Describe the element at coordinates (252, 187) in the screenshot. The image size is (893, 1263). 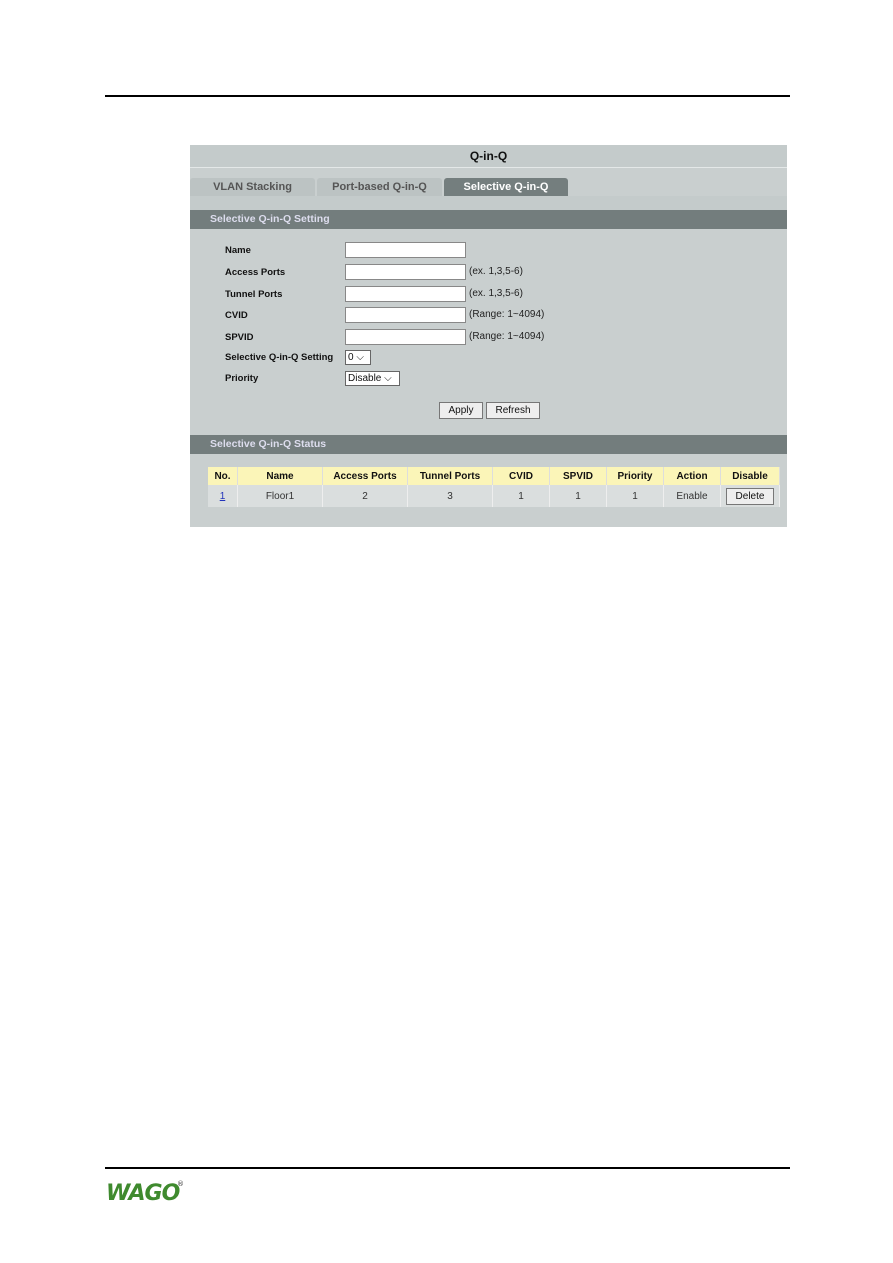
I see `tab-vlan-stacking: VLAN Stacking` at that location.